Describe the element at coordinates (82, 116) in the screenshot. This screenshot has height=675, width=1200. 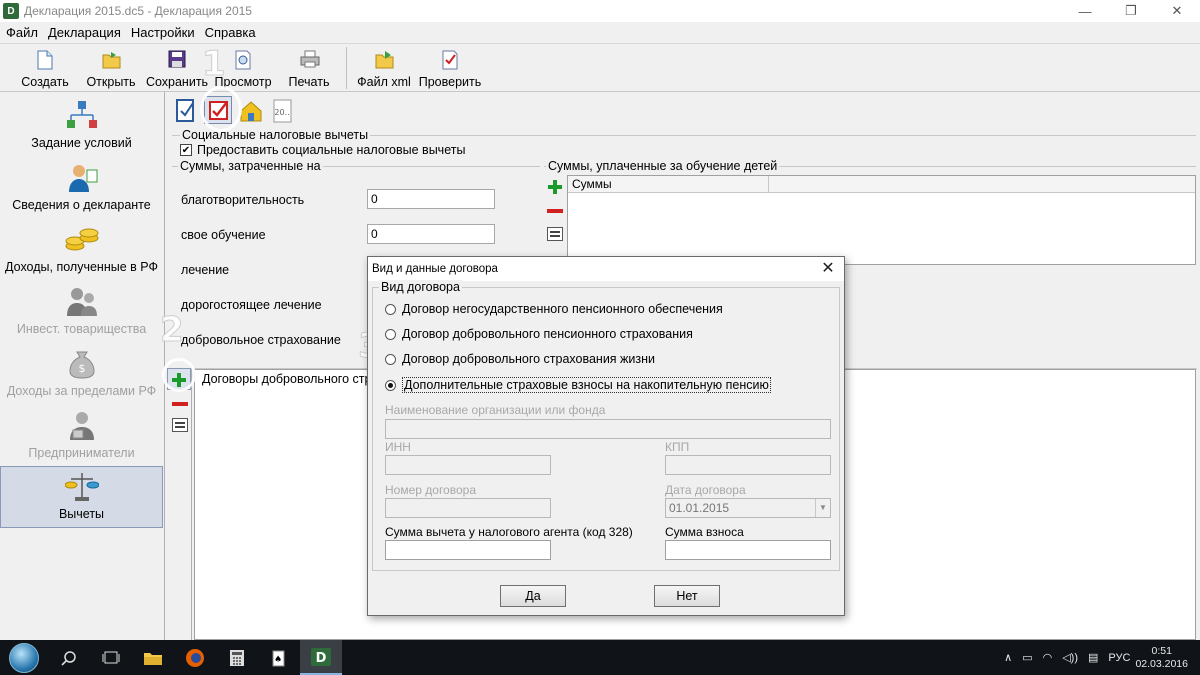
I see `tree-diagram-icon` at that location.